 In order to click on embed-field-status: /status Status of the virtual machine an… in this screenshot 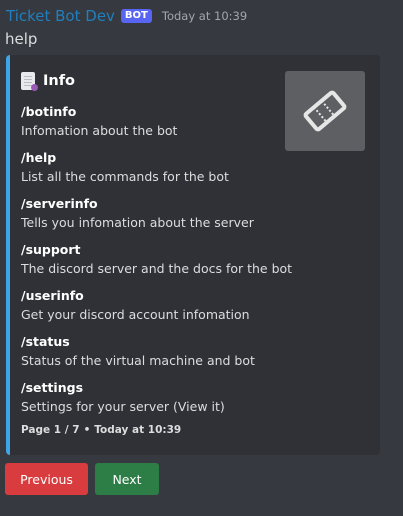, I will do `click(152, 356)`.